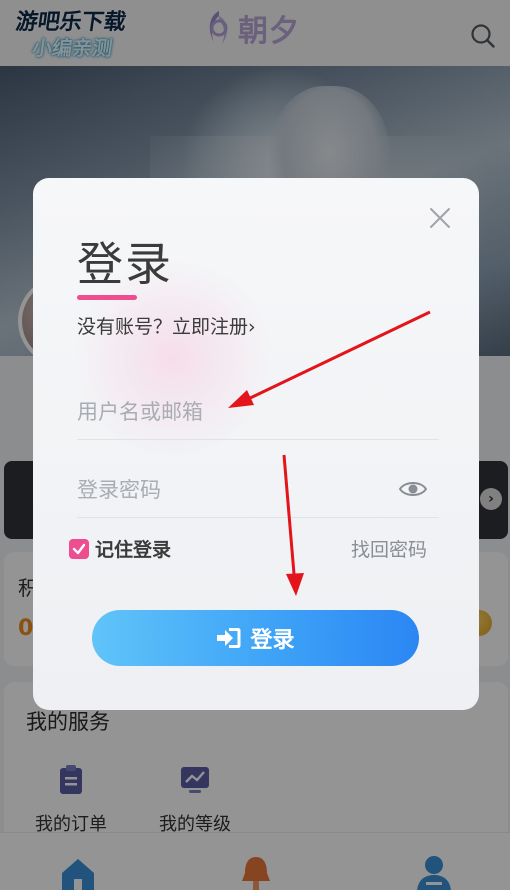  Describe the element at coordinates (107, 297) in the screenshot. I see `title-underline` at that location.